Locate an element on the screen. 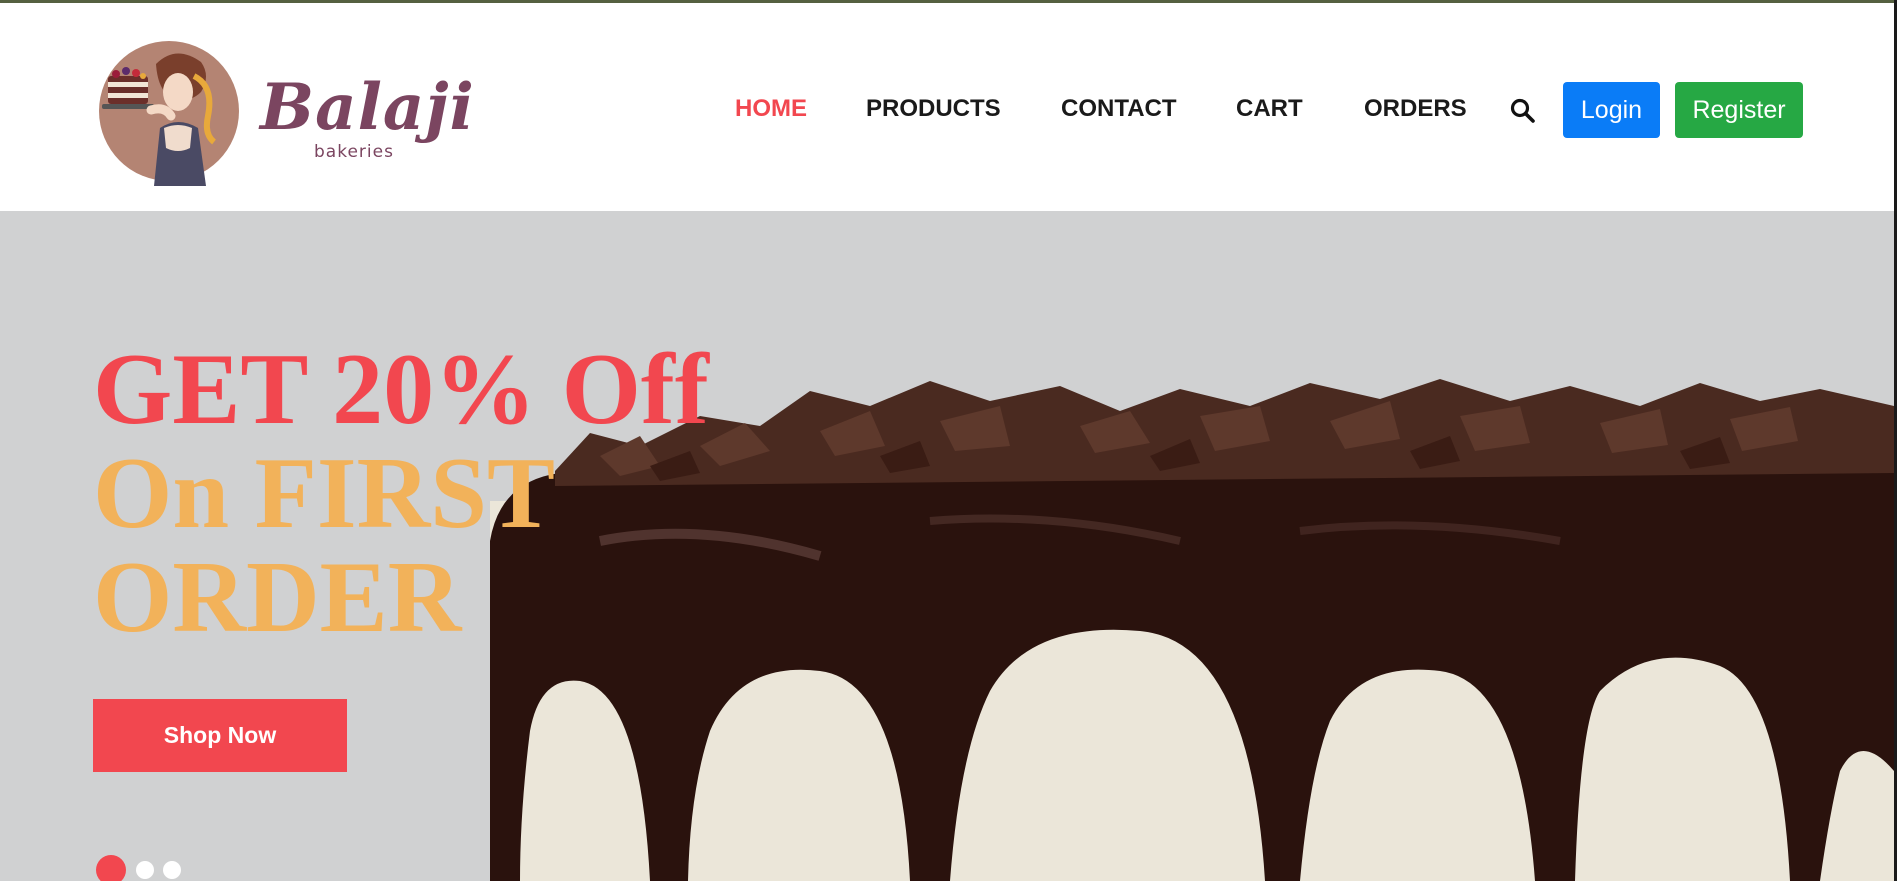 The height and width of the screenshot is (881, 1897). nav-item-products: PRODUCTS is located at coordinates (933, 109).